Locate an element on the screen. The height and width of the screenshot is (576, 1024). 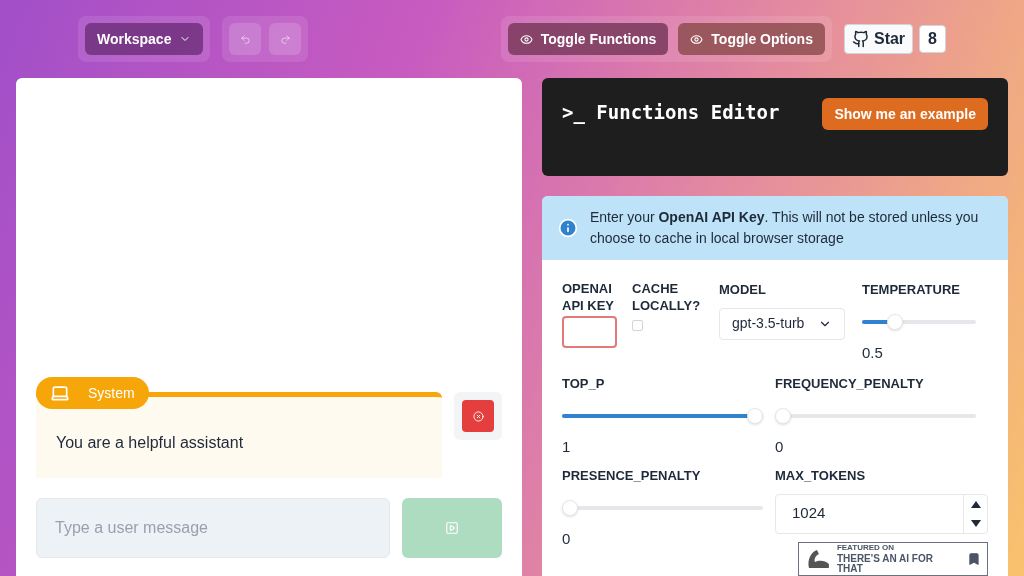
redo-icon is located at coordinates (285, 39).